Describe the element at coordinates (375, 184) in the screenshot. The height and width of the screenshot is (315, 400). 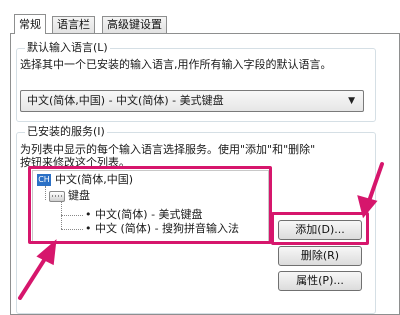
I see `annotation-arrow-add` at that location.